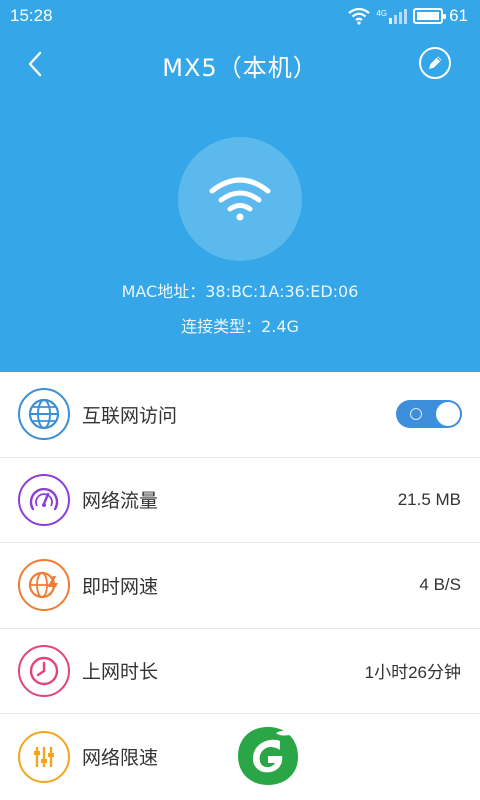 The width and height of the screenshot is (480, 800). I want to click on sliders-icon, so click(44, 756).